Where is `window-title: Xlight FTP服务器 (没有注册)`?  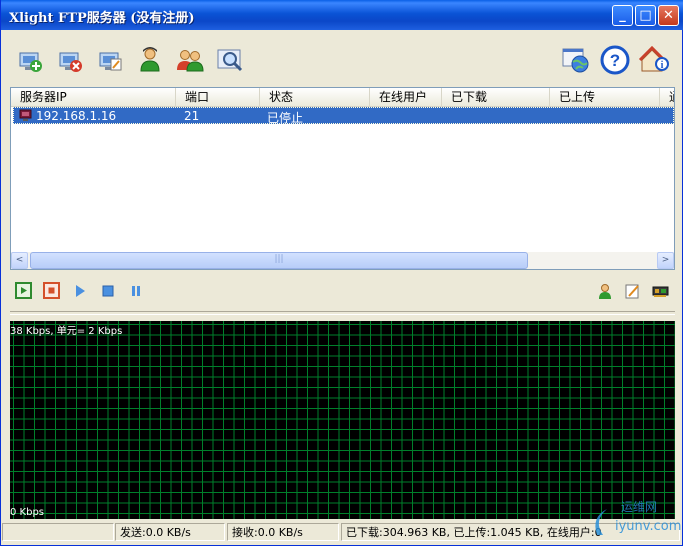
window-title: Xlight FTP服务器 (没有注册) is located at coordinates (102, 18).